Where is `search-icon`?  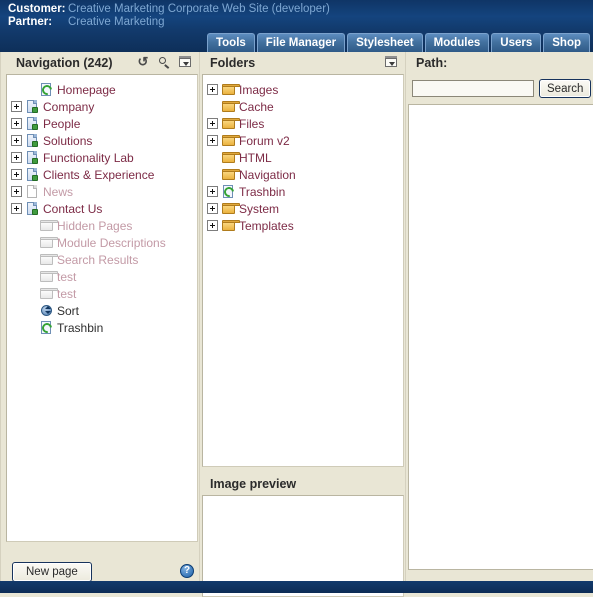
search-icon is located at coordinates (164, 62).